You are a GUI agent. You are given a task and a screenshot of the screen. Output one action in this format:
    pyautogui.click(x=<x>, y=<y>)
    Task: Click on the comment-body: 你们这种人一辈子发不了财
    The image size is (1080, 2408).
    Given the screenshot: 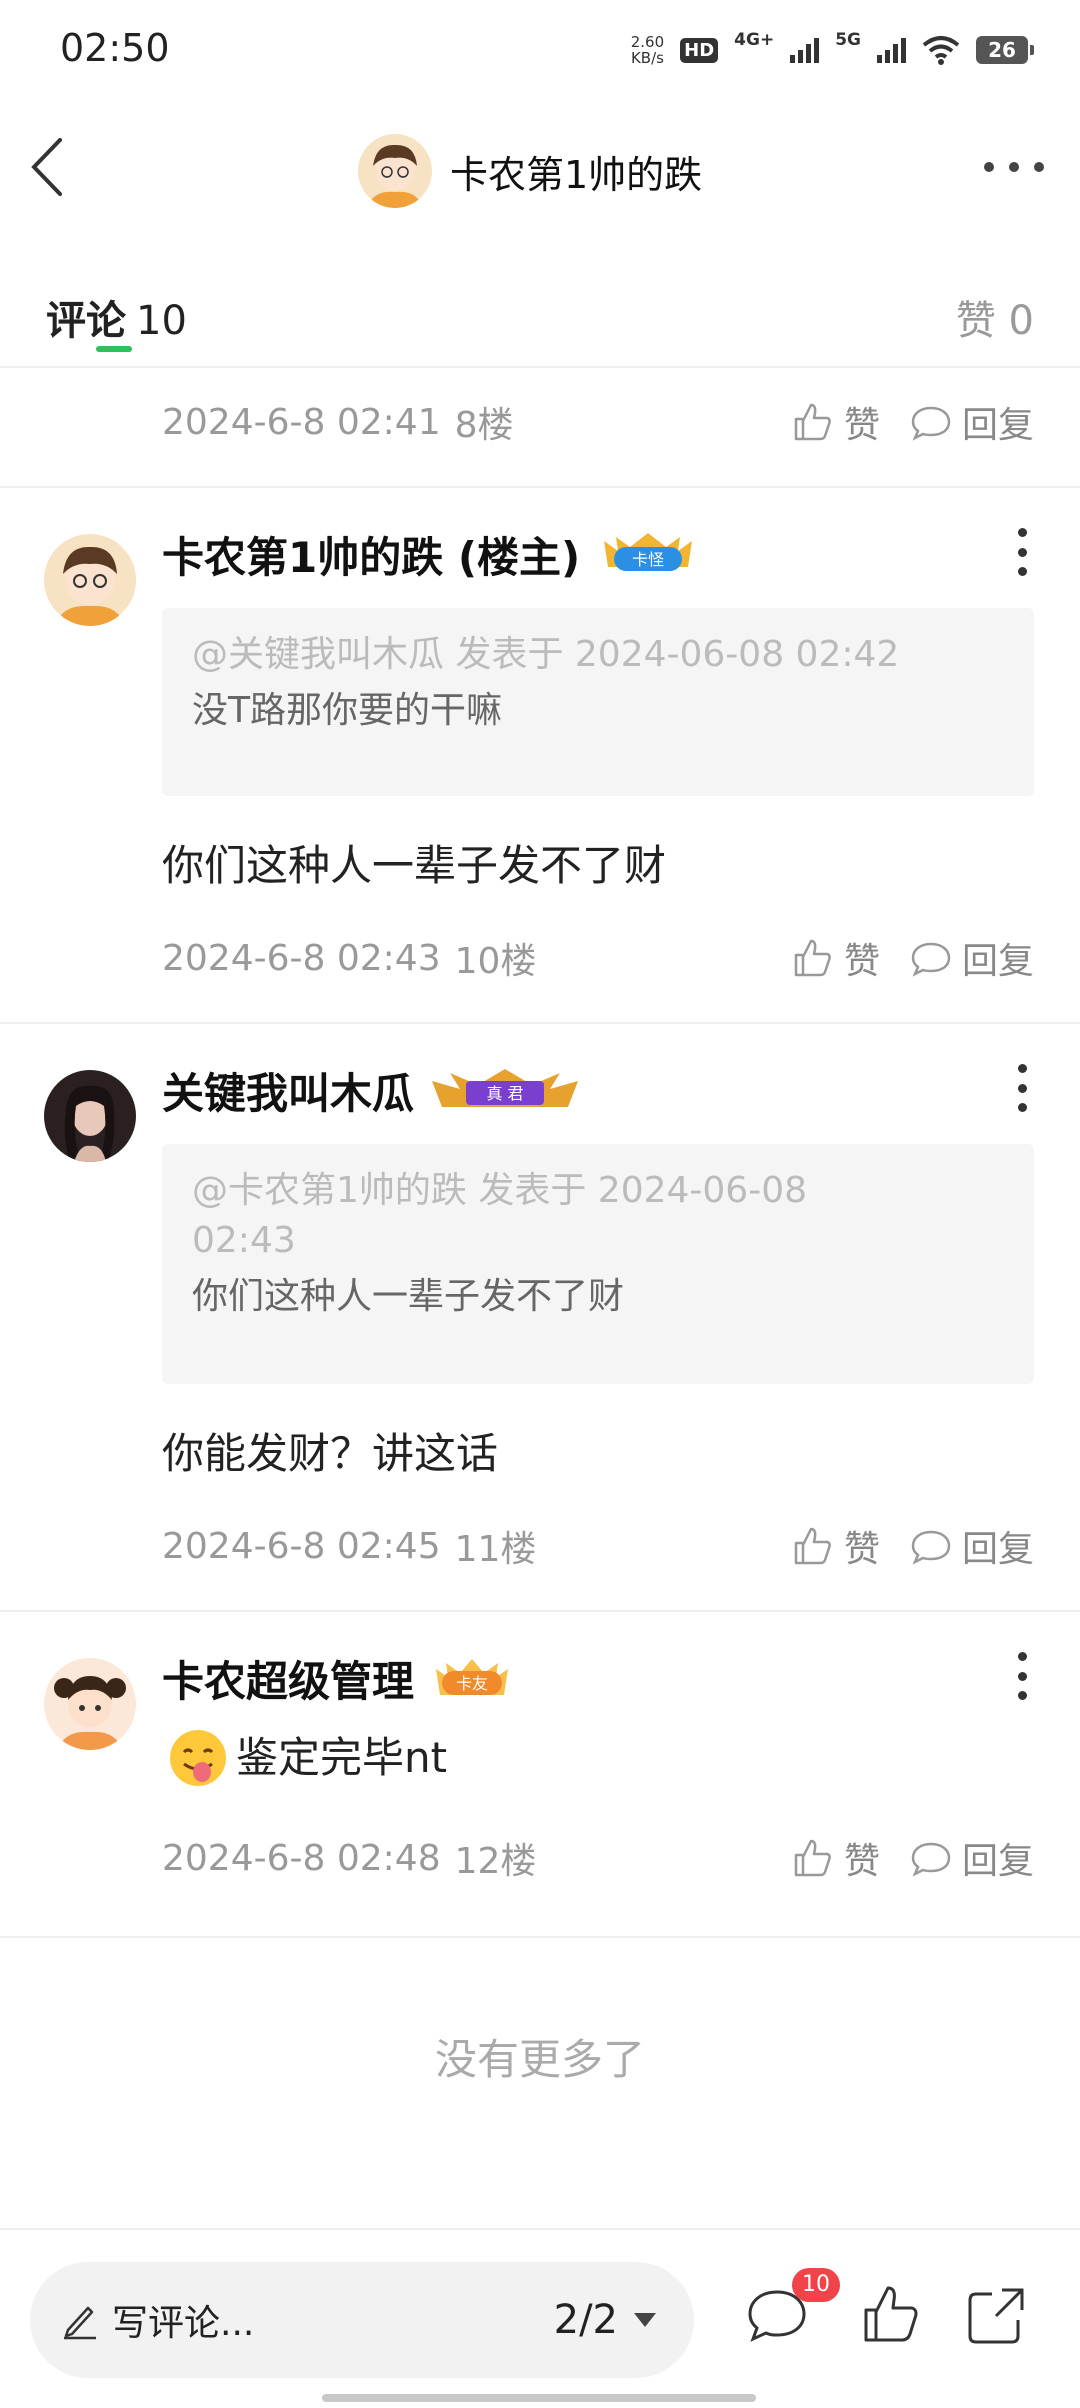 What is the action you would take?
    pyautogui.click(x=414, y=865)
    